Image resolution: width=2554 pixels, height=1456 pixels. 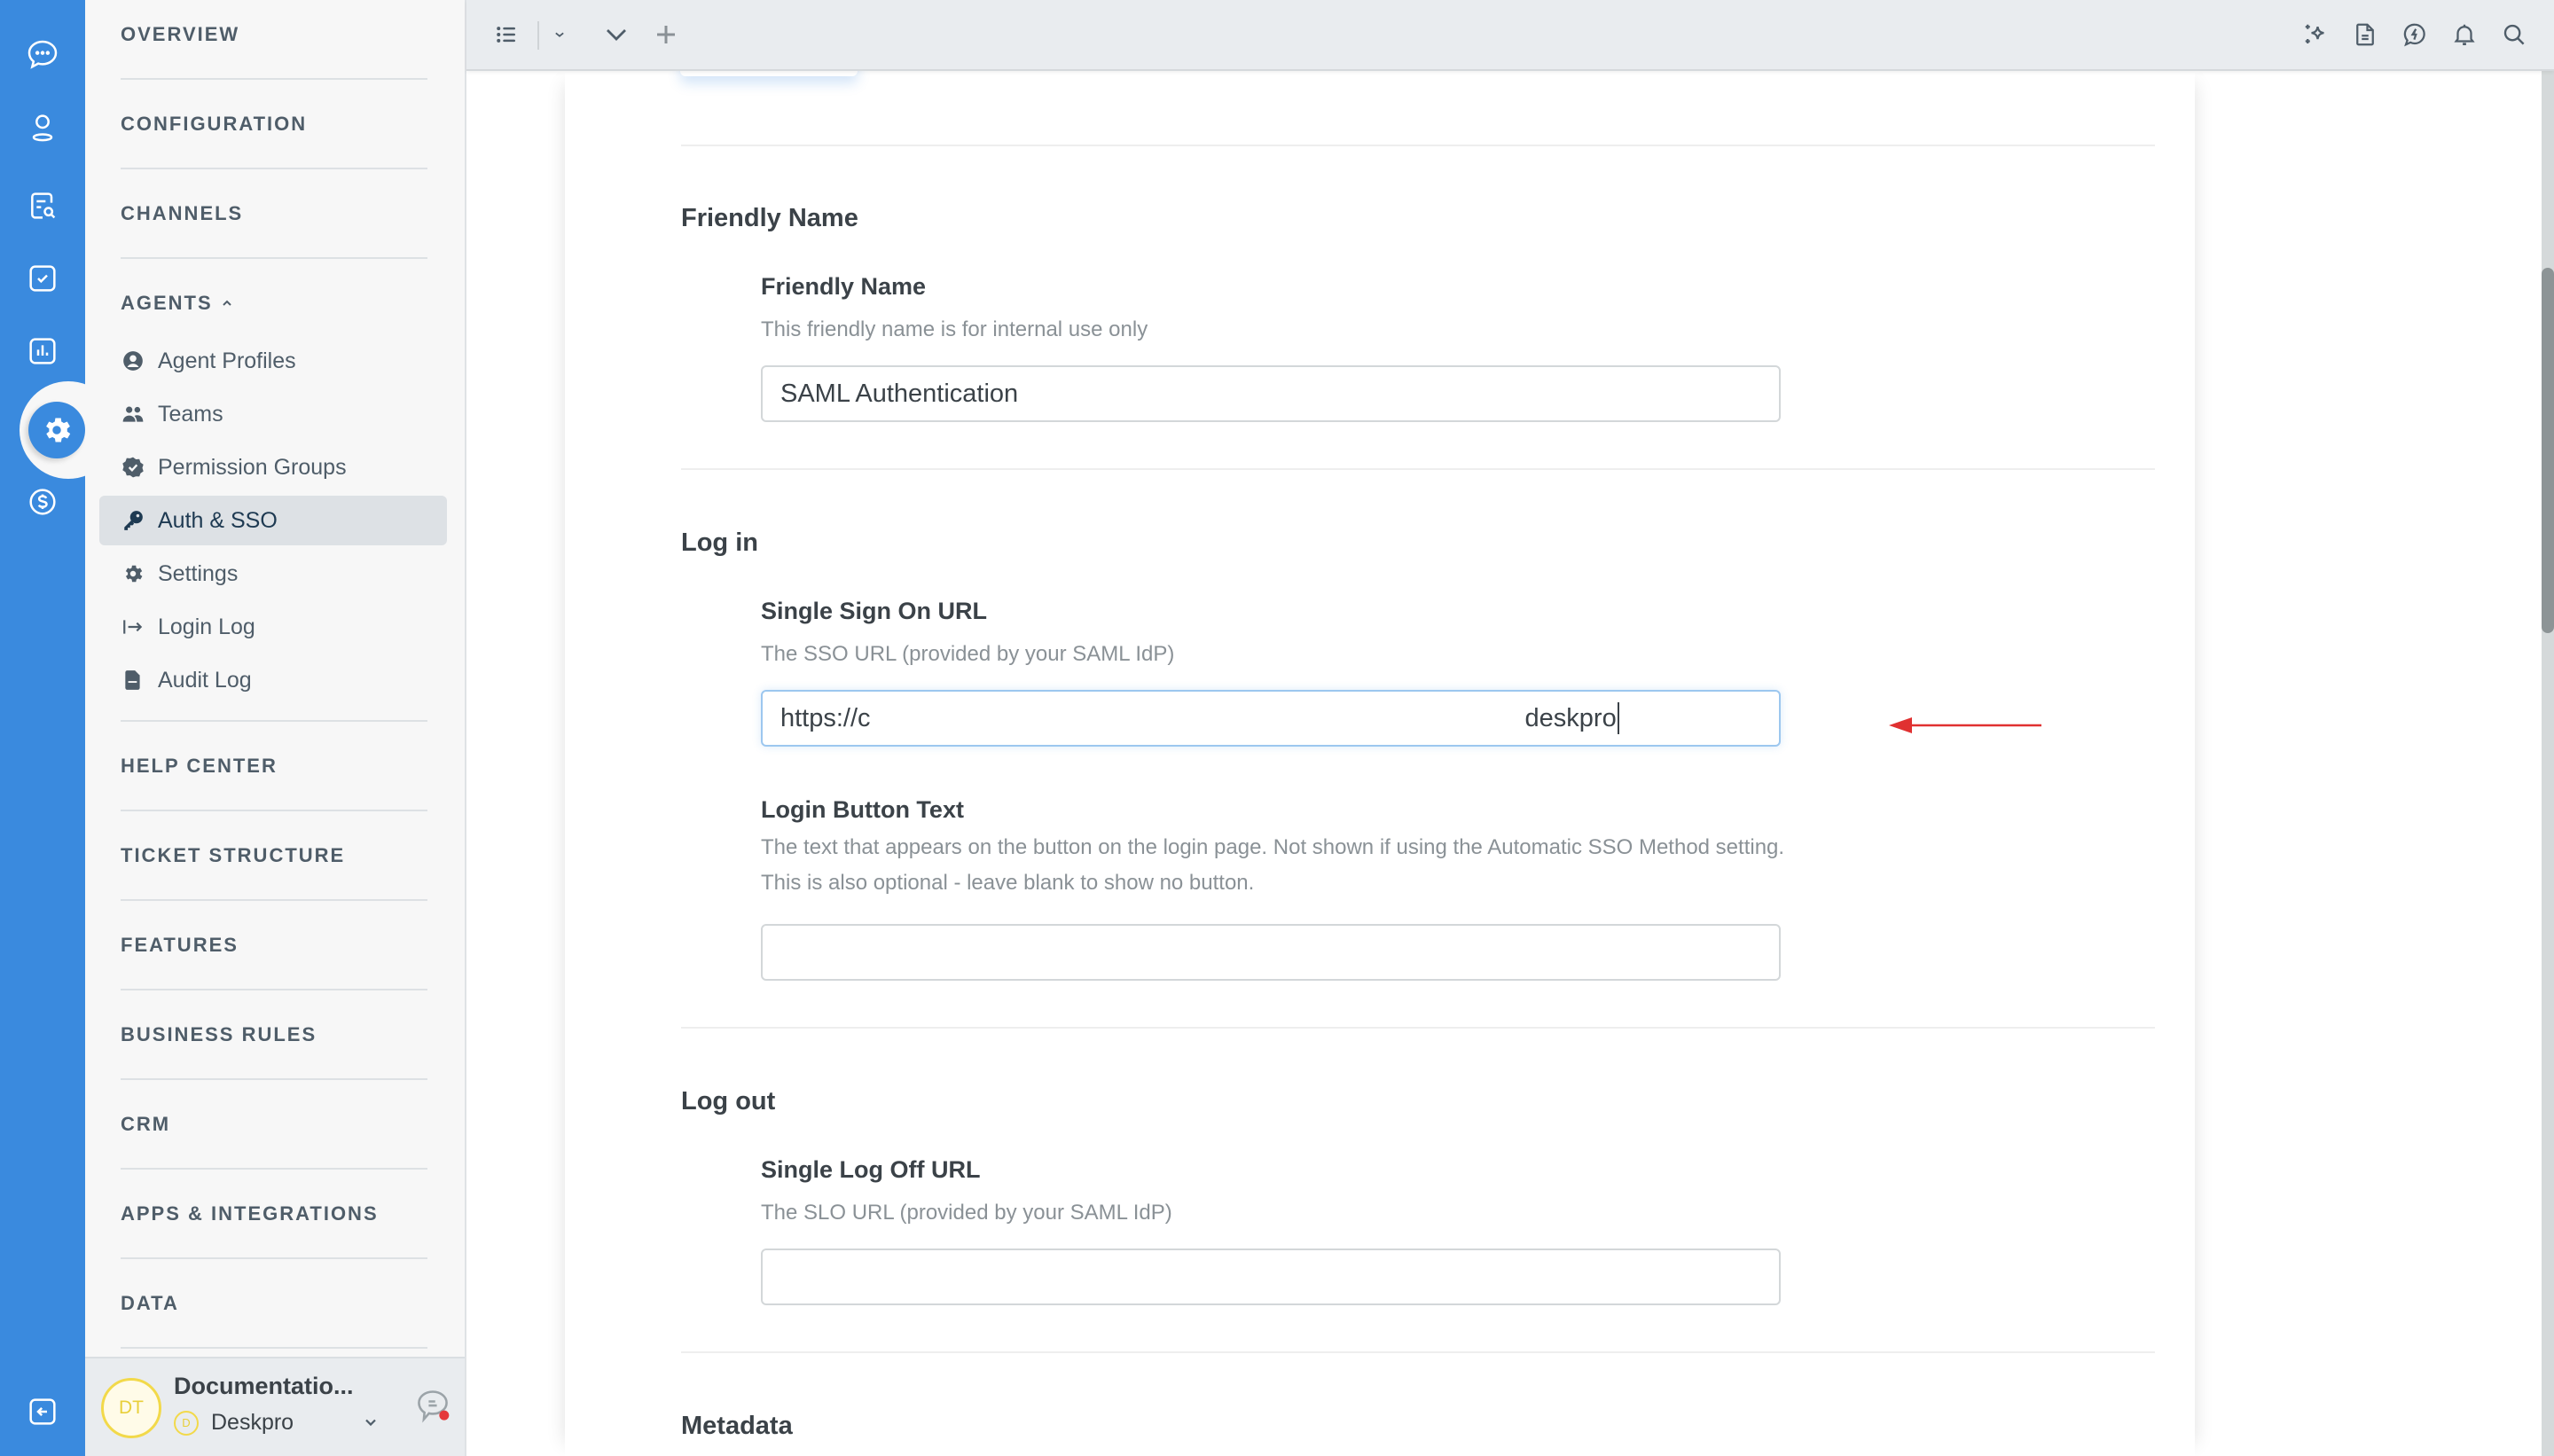 What do you see at coordinates (145, 1124) in the screenshot?
I see `nav-section-crm: CRM` at bounding box center [145, 1124].